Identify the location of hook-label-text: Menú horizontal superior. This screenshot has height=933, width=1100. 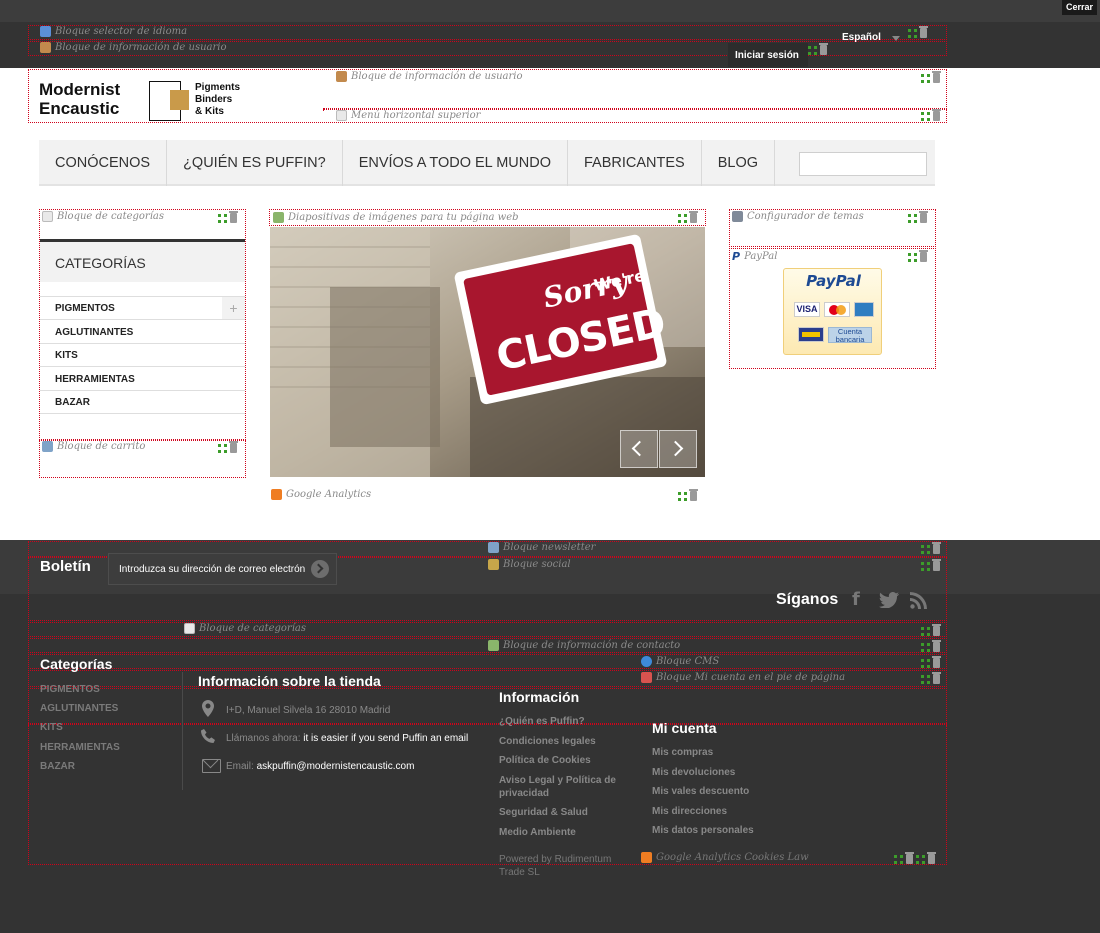
(416, 115).